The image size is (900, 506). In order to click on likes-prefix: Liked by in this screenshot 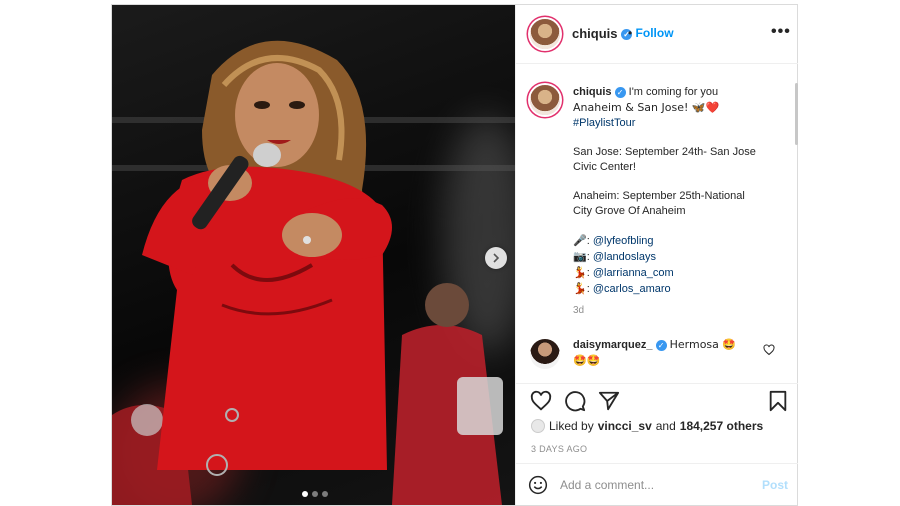, I will do `click(571, 426)`.